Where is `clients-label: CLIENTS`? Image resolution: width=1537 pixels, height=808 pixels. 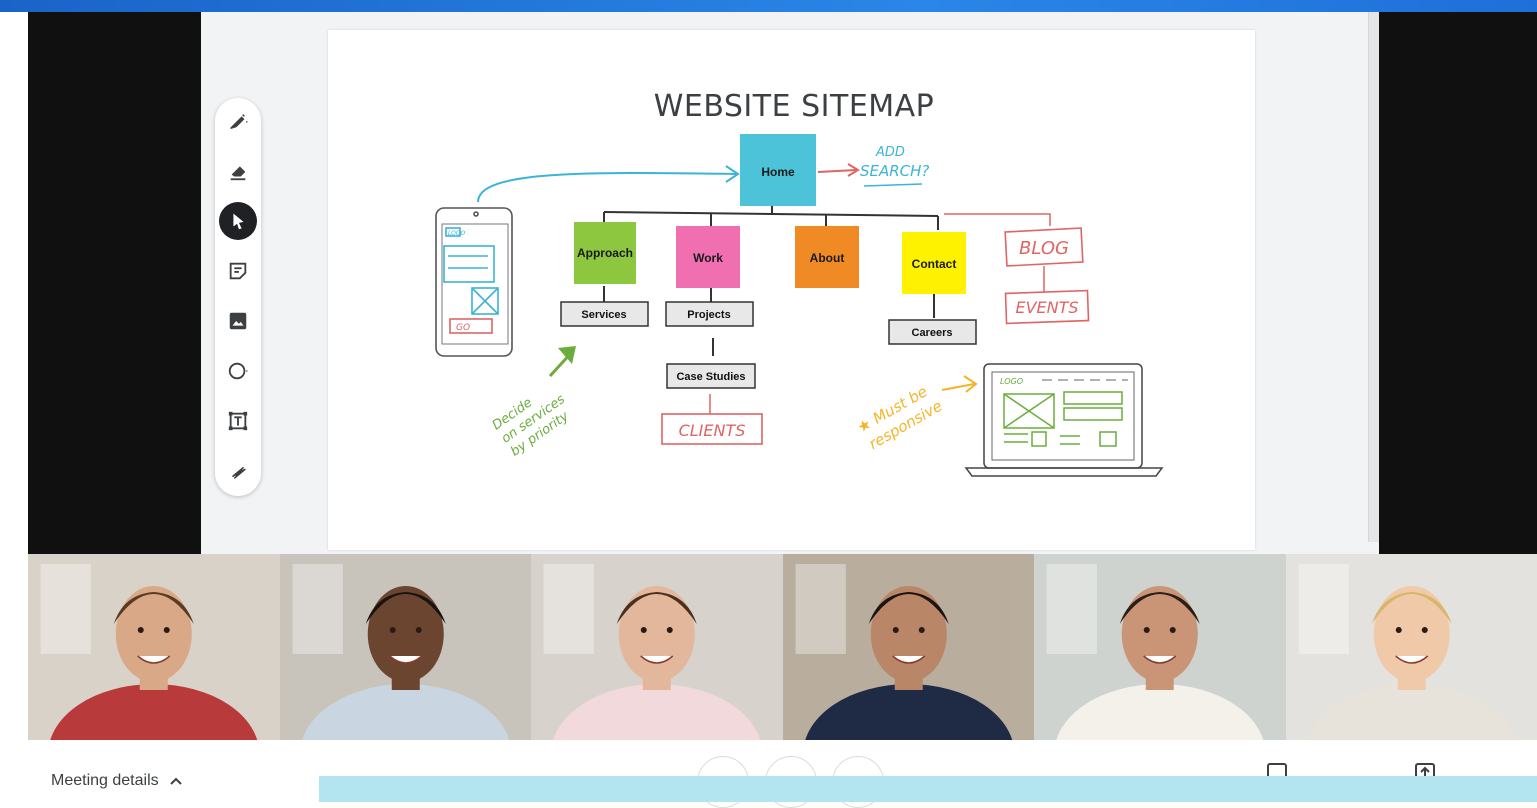 clients-label: CLIENTS is located at coordinates (712, 430).